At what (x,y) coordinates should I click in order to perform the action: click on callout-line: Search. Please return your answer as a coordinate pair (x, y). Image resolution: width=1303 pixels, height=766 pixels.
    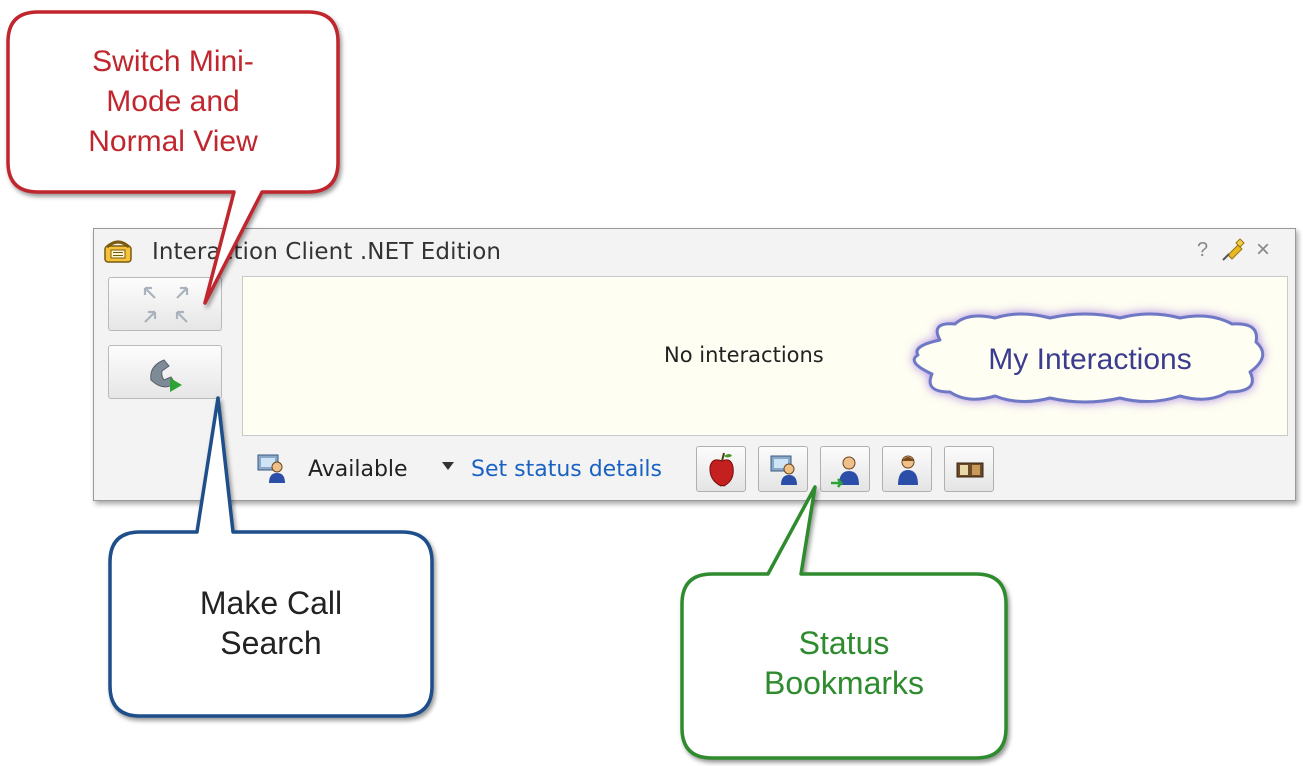
    Looking at the image, I should click on (271, 643).